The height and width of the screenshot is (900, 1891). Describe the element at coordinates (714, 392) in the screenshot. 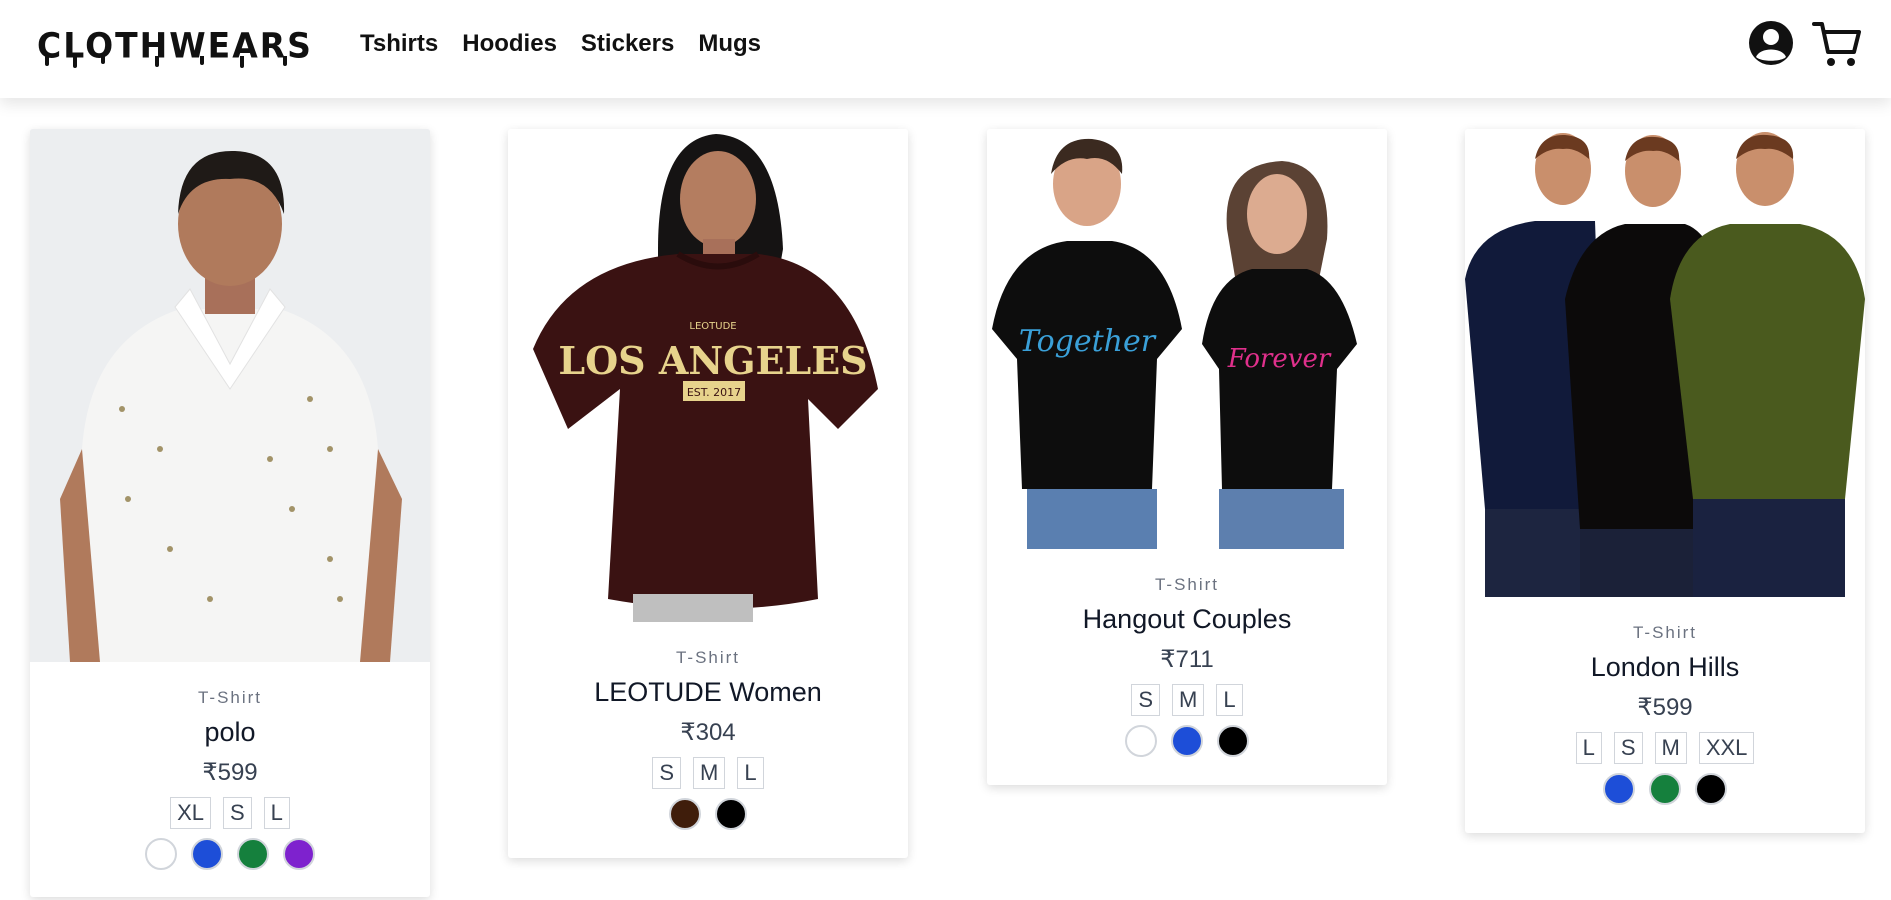

I see `print-badge-text: EST. 2017` at that location.